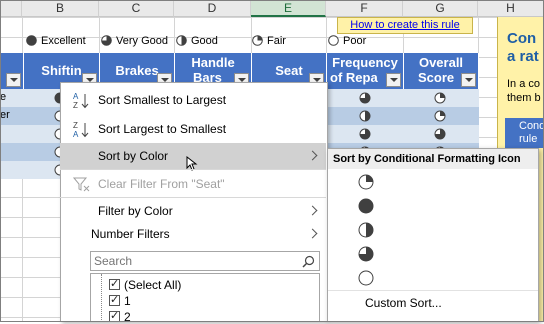  I want to click on value-label: 1, so click(127, 301).